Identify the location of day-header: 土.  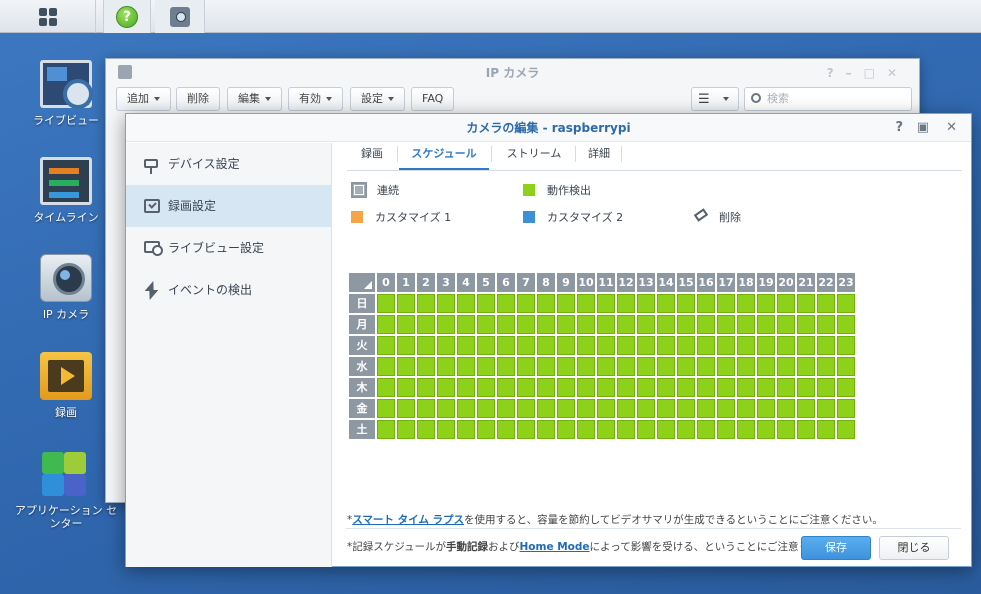
(362, 429).